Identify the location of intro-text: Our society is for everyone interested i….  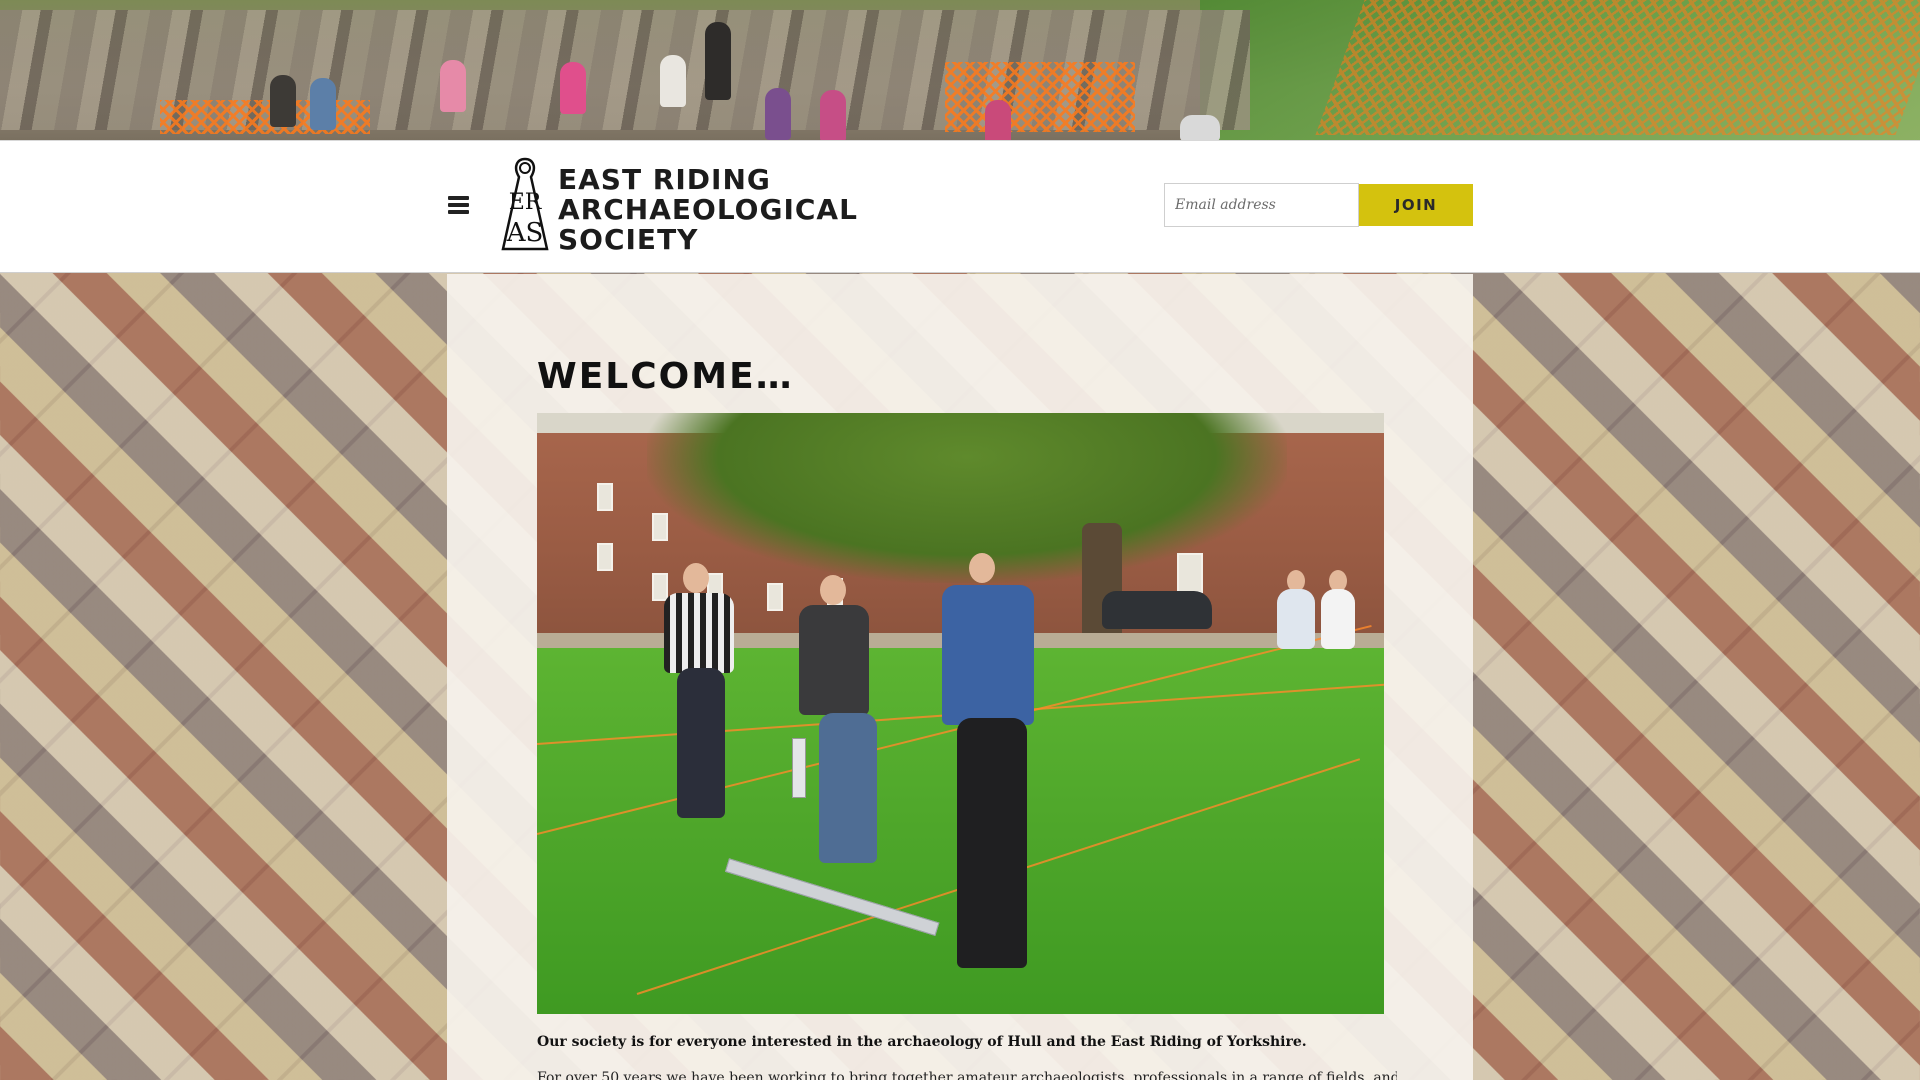
(922, 1042).